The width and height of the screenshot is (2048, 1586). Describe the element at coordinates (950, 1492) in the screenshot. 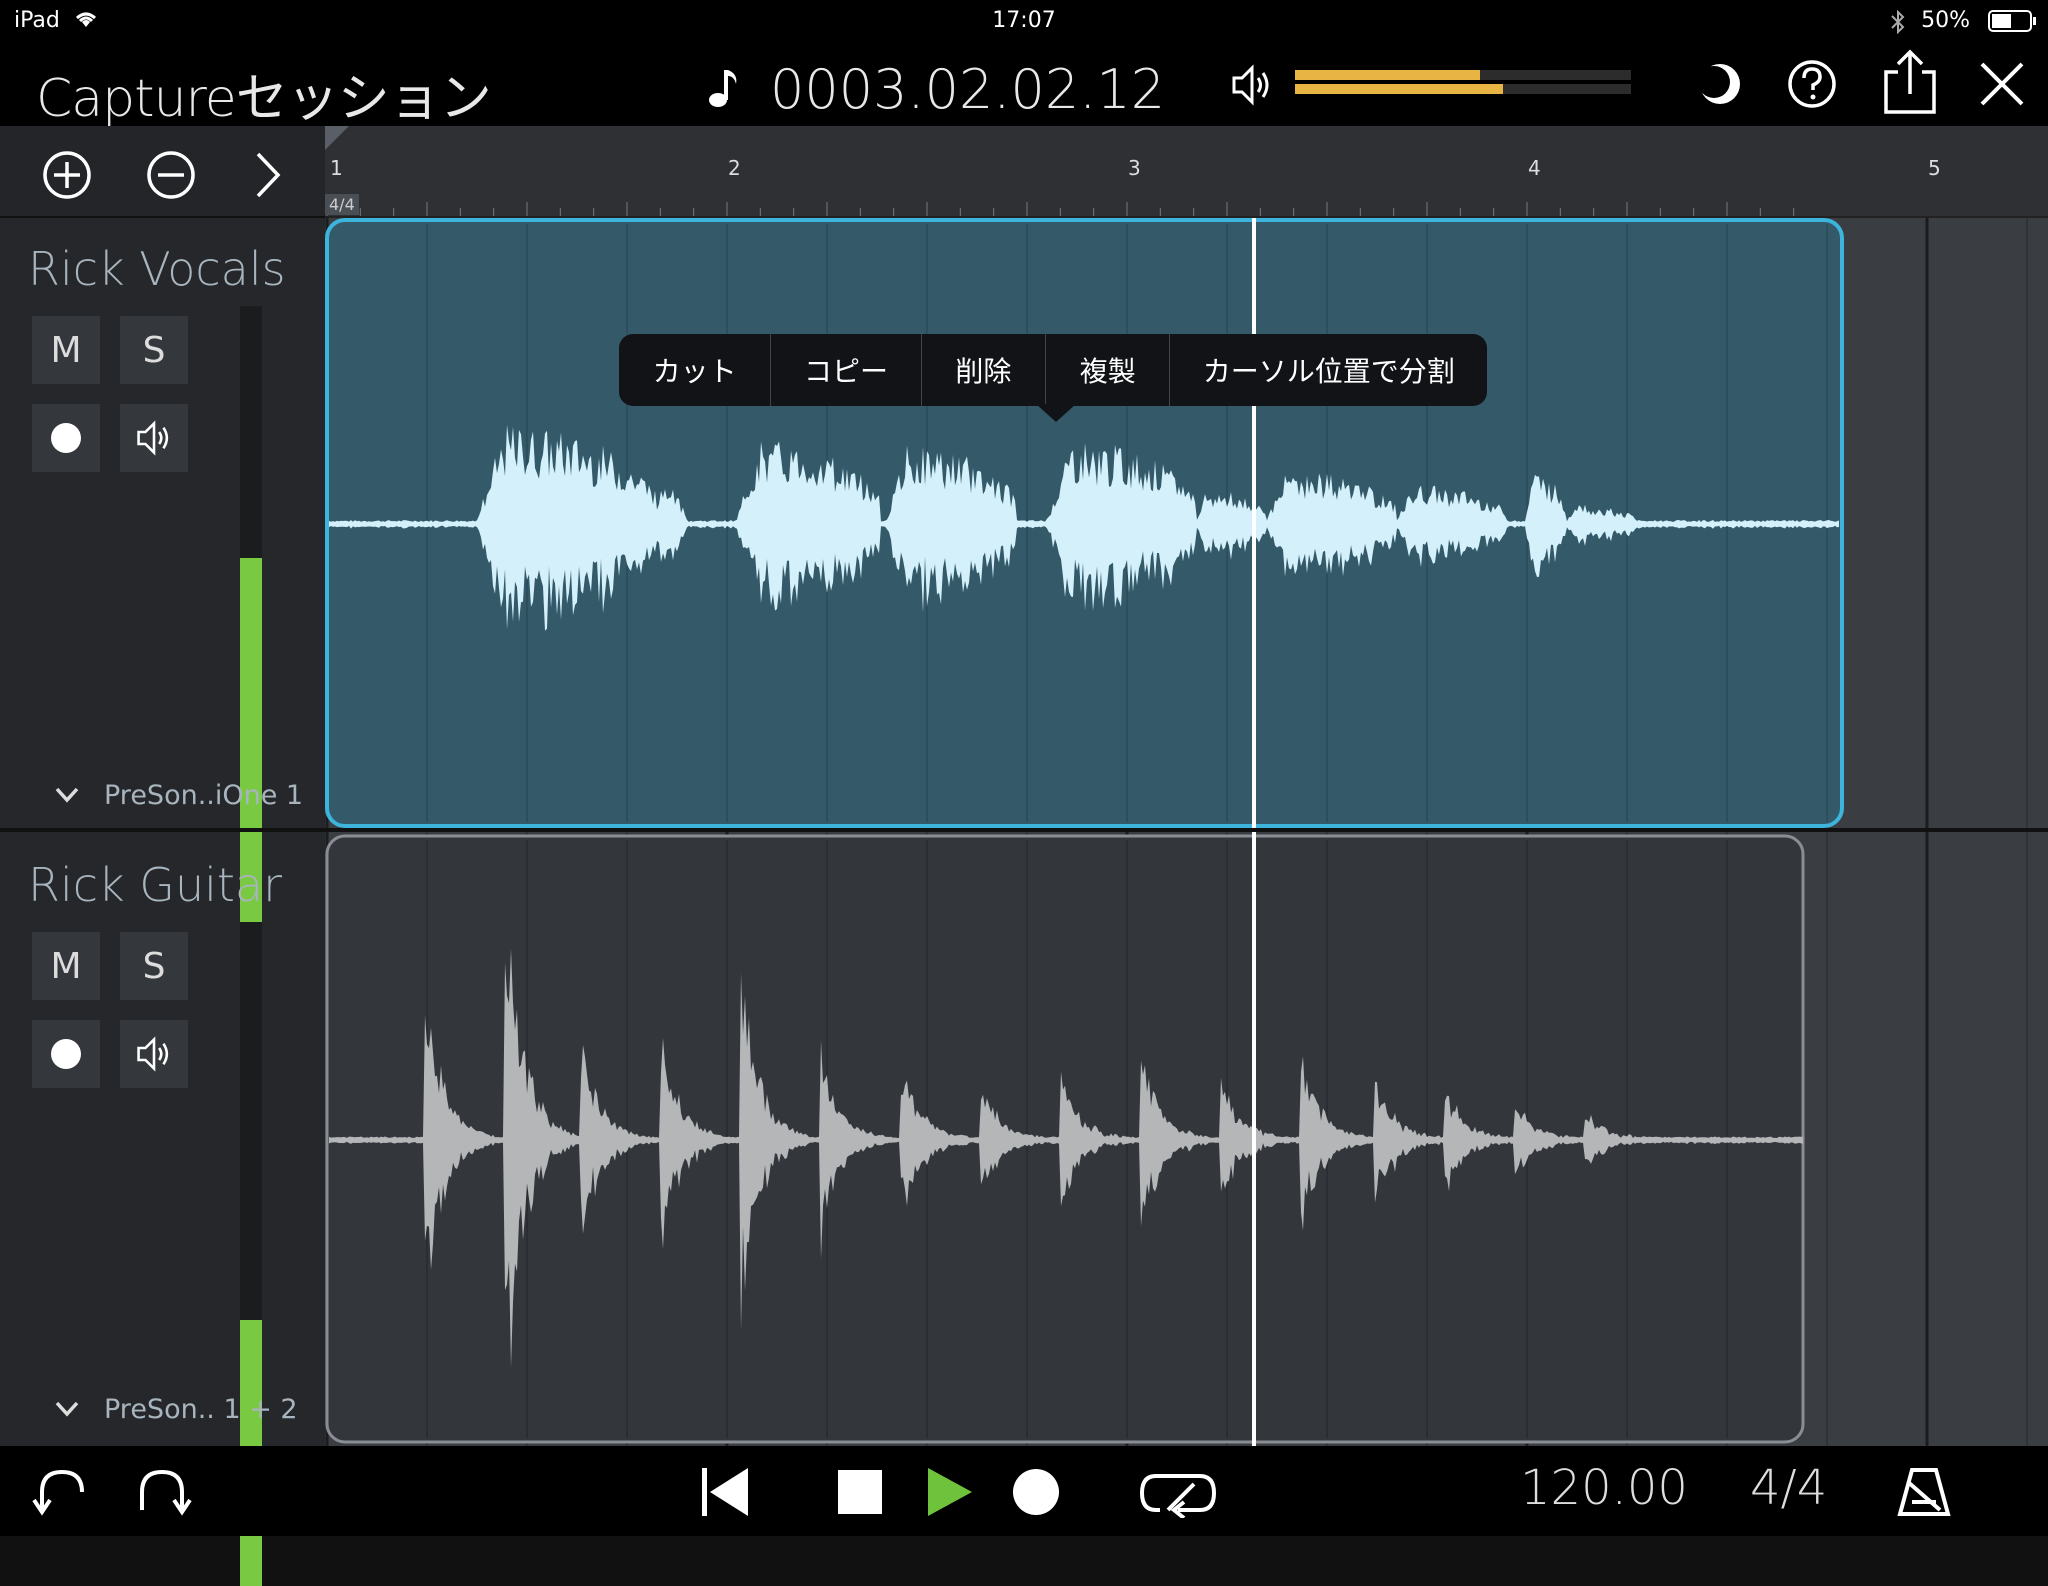

I see `play-icon` at that location.